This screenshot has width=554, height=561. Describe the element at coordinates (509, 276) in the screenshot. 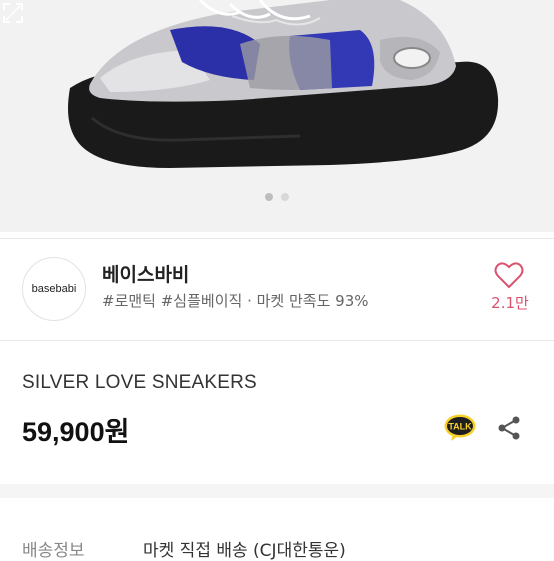

I see `heart-icon` at that location.